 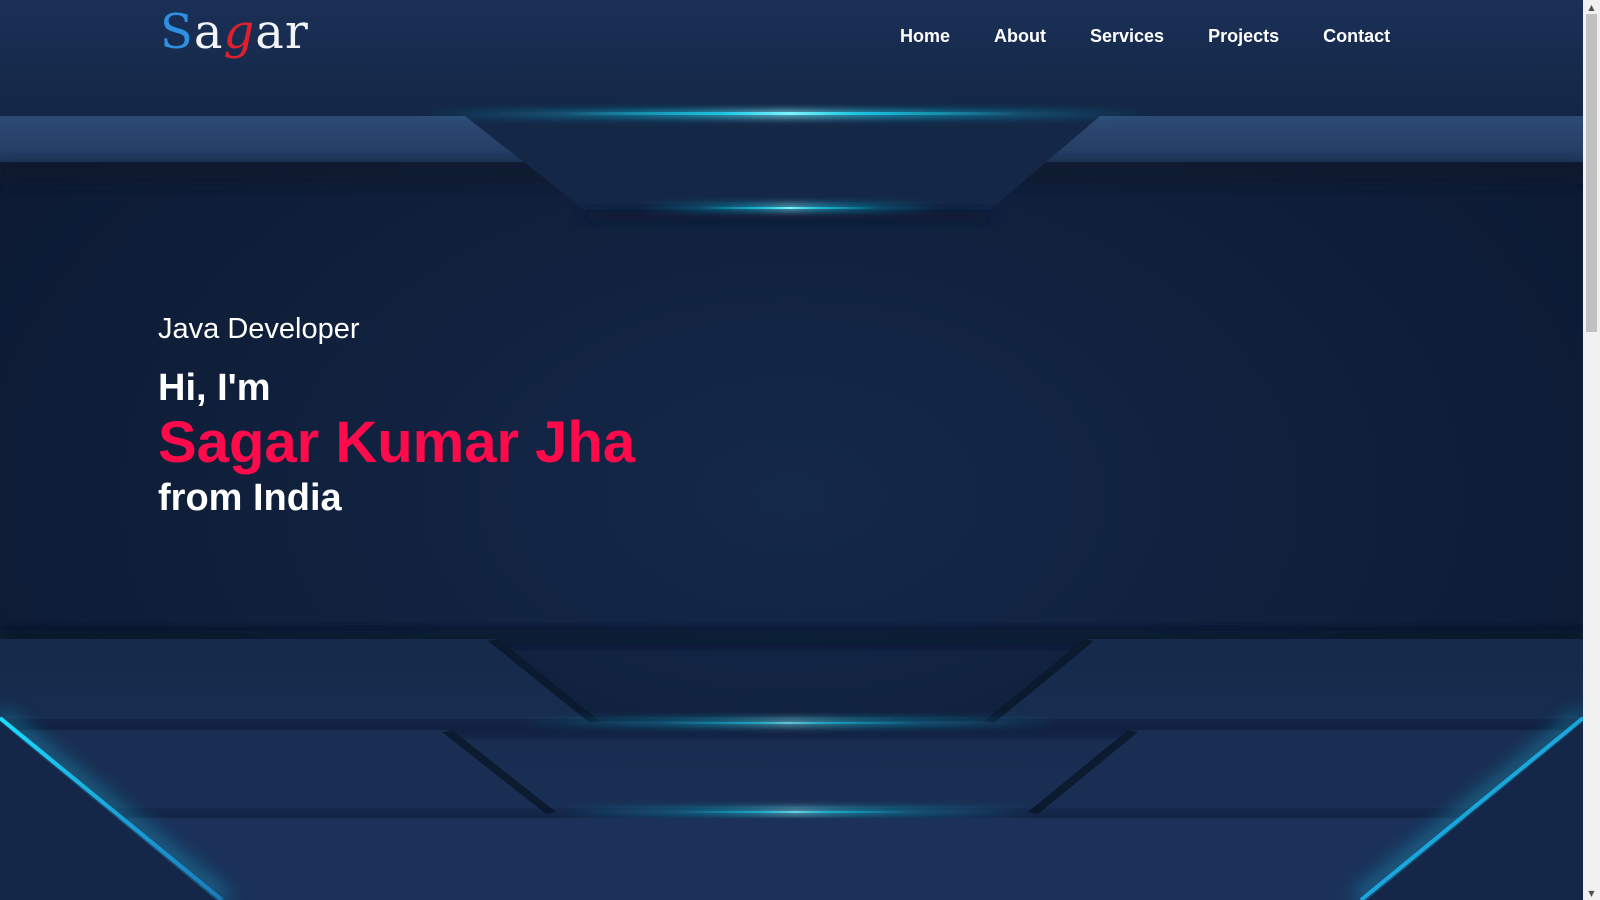 What do you see at coordinates (1591, 893) in the screenshot?
I see `scroll-down-arrow-icon: ▼` at bounding box center [1591, 893].